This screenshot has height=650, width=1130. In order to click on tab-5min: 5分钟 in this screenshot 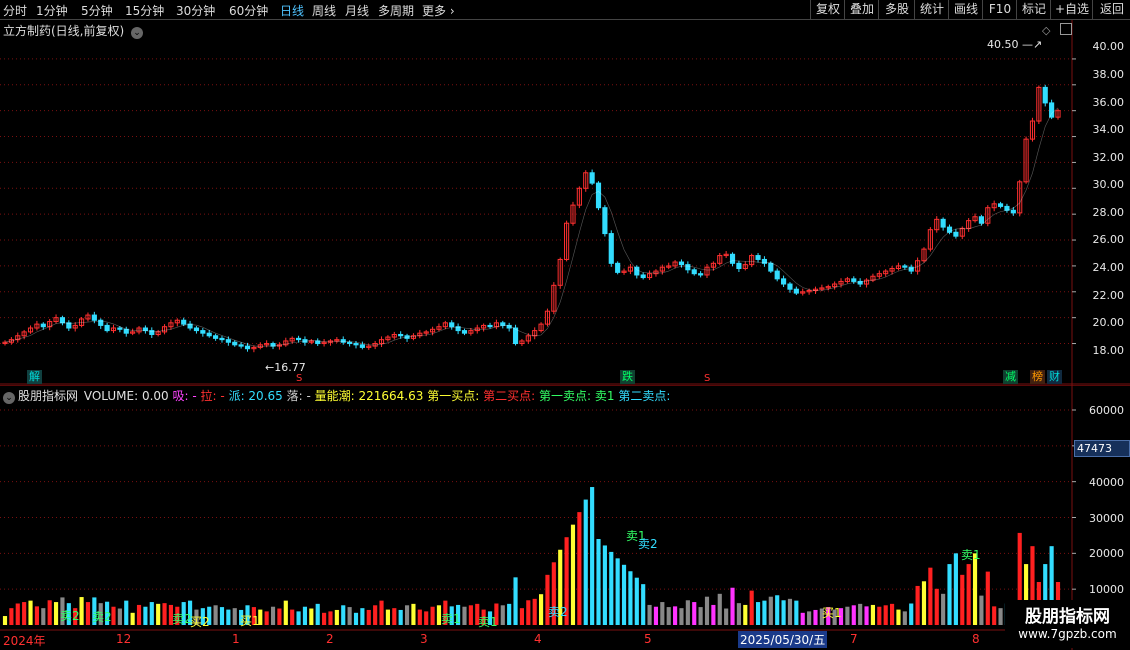, I will do `click(97, 10)`.